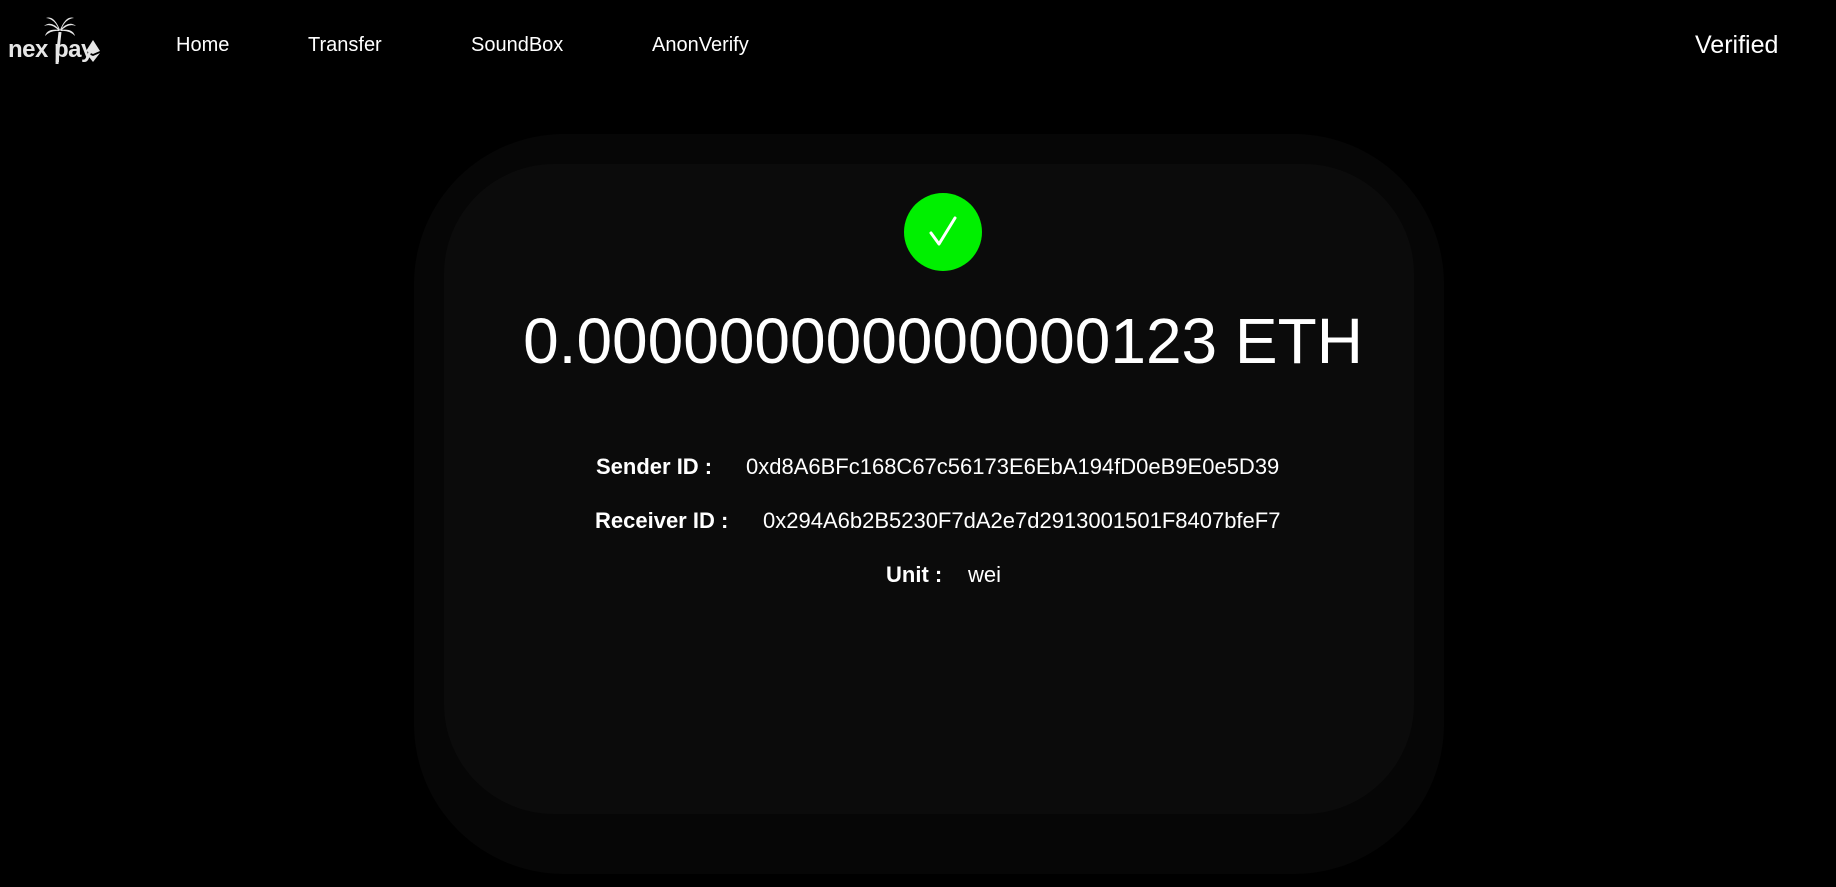 Image resolution: width=1836 pixels, height=887 pixels. What do you see at coordinates (345, 45) in the screenshot?
I see `nav-link-transfer: Transfer` at bounding box center [345, 45].